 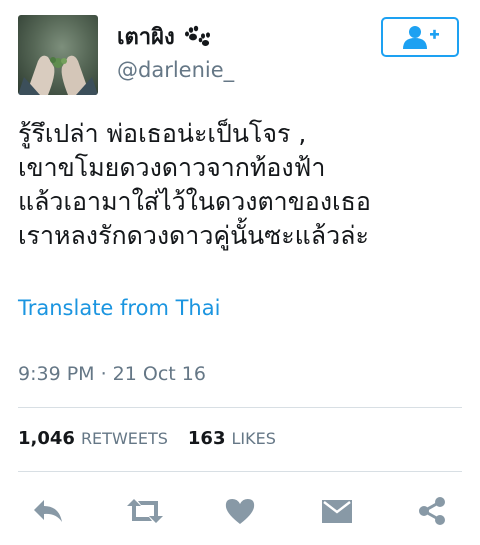 What do you see at coordinates (162, 133) in the screenshot?
I see `tweet-text-line: รู้รึเปล่า พ่อเธอน่ะเป็นโจร ,` at bounding box center [162, 133].